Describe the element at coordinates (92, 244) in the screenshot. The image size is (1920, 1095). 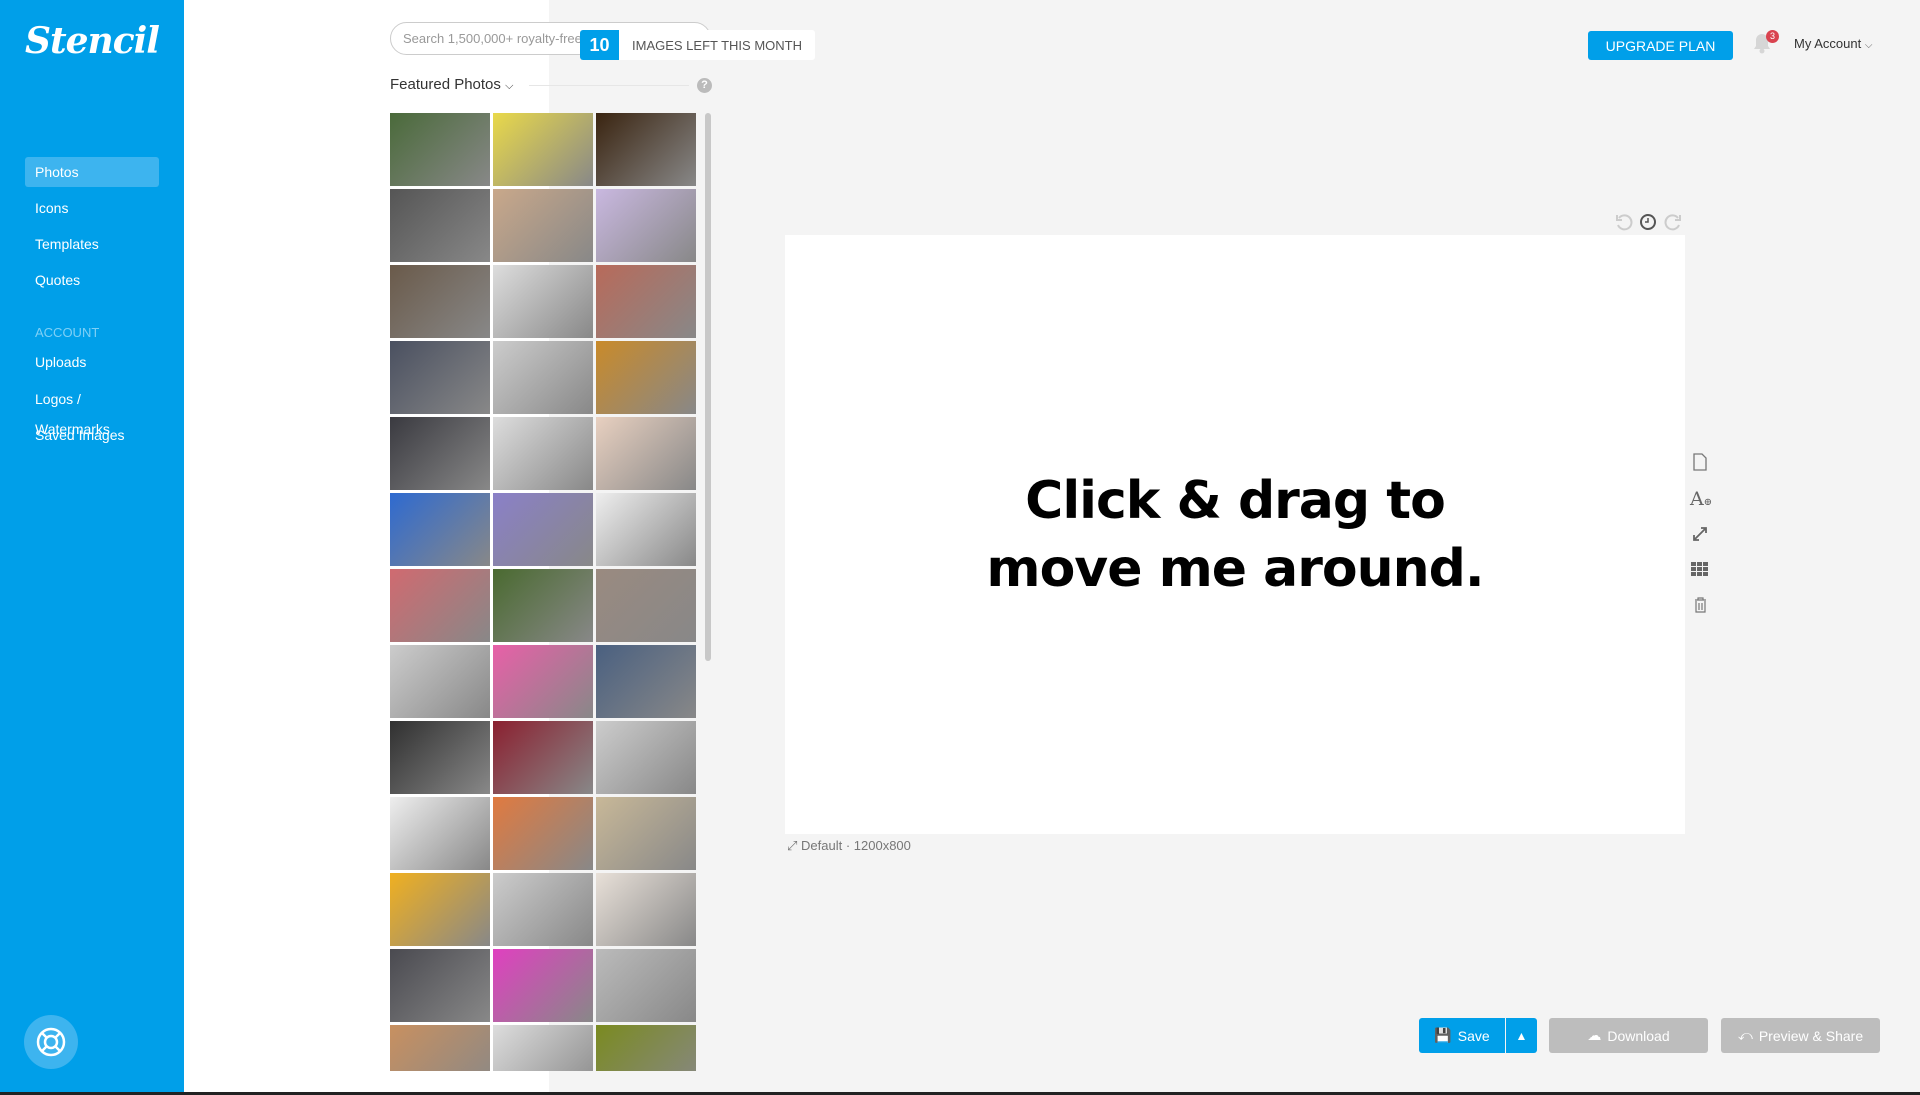
I see `sidebar-item-templates: Templates` at that location.